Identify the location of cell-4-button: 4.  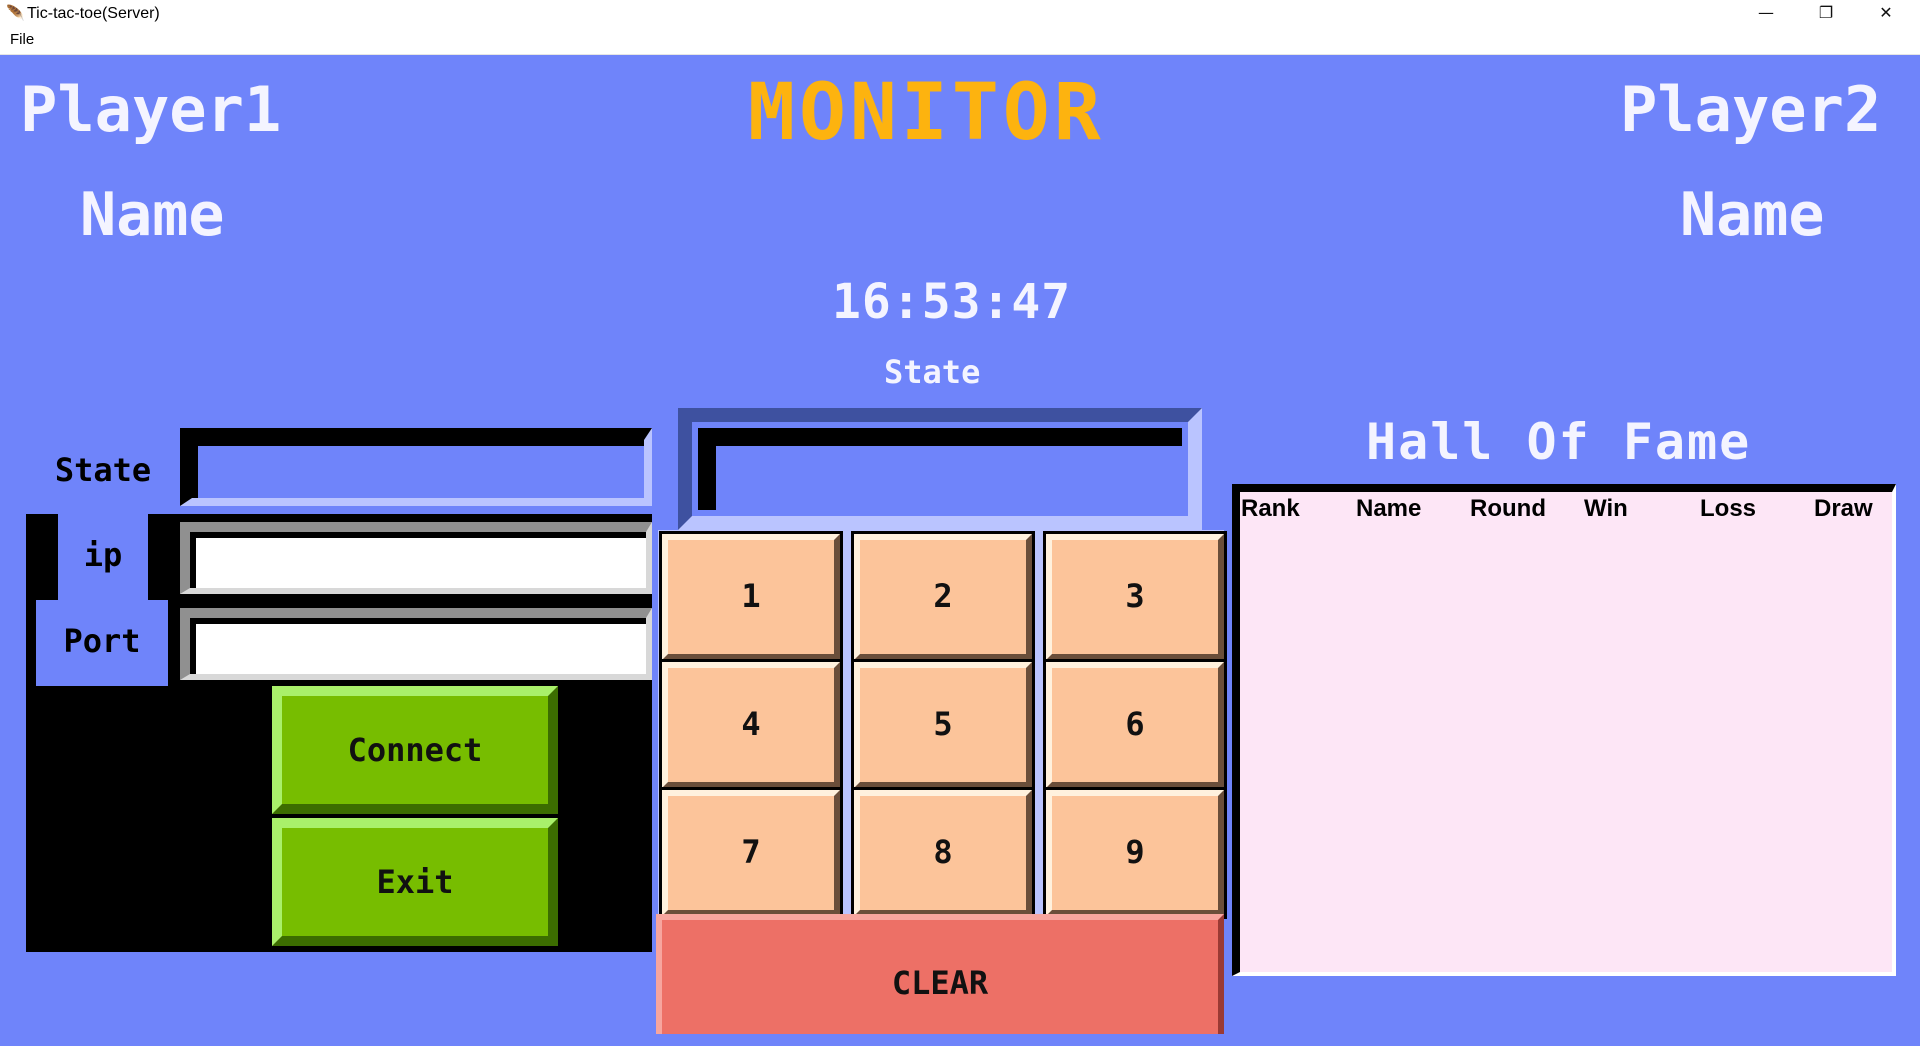
(751, 725).